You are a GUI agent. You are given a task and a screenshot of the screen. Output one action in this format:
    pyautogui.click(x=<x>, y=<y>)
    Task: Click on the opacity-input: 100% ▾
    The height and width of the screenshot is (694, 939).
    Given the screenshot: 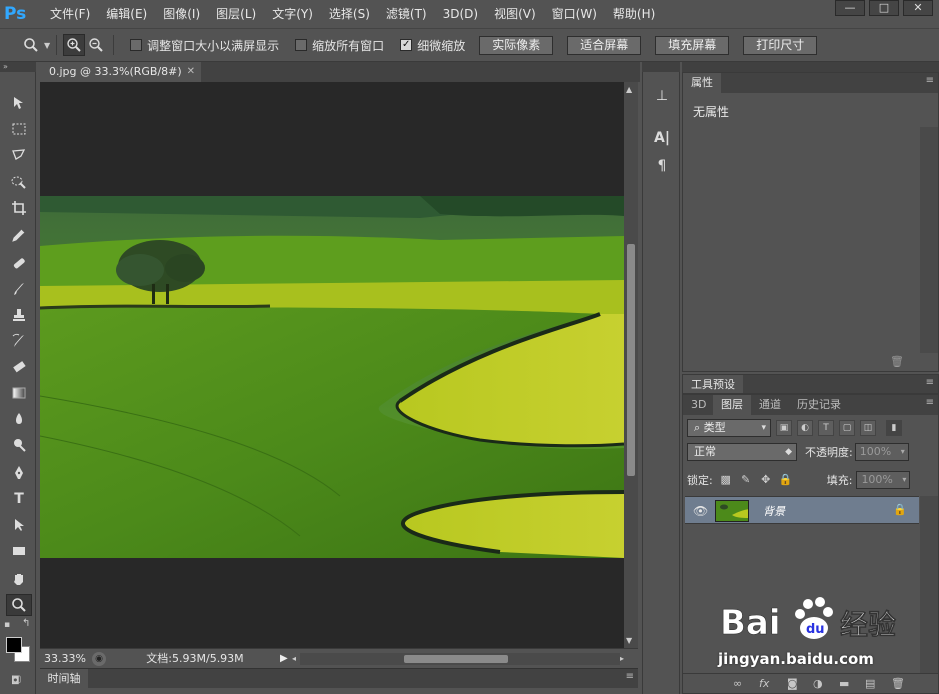 What is the action you would take?
    pyautogui.click(x=881, y=452)
    